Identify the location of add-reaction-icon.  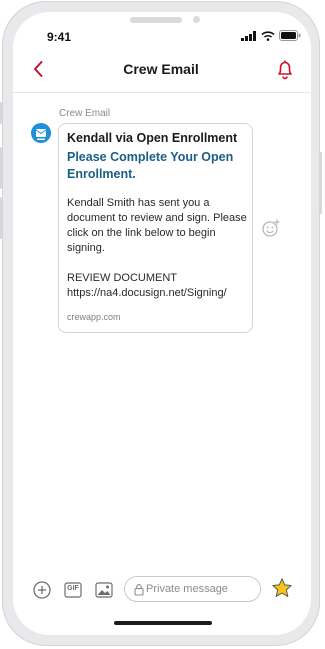
(271, 228).